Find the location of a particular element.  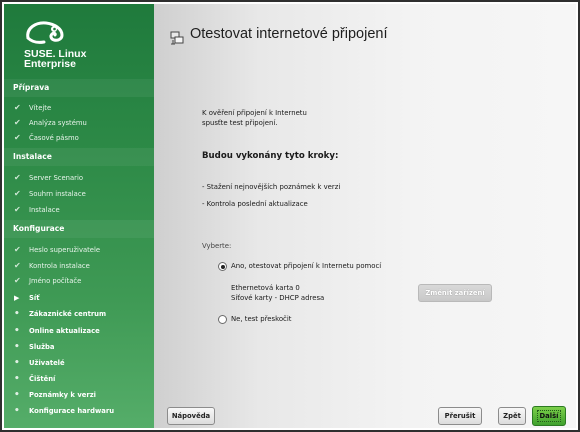

chameleon-logo-icon is located at coordinates (45, 32).